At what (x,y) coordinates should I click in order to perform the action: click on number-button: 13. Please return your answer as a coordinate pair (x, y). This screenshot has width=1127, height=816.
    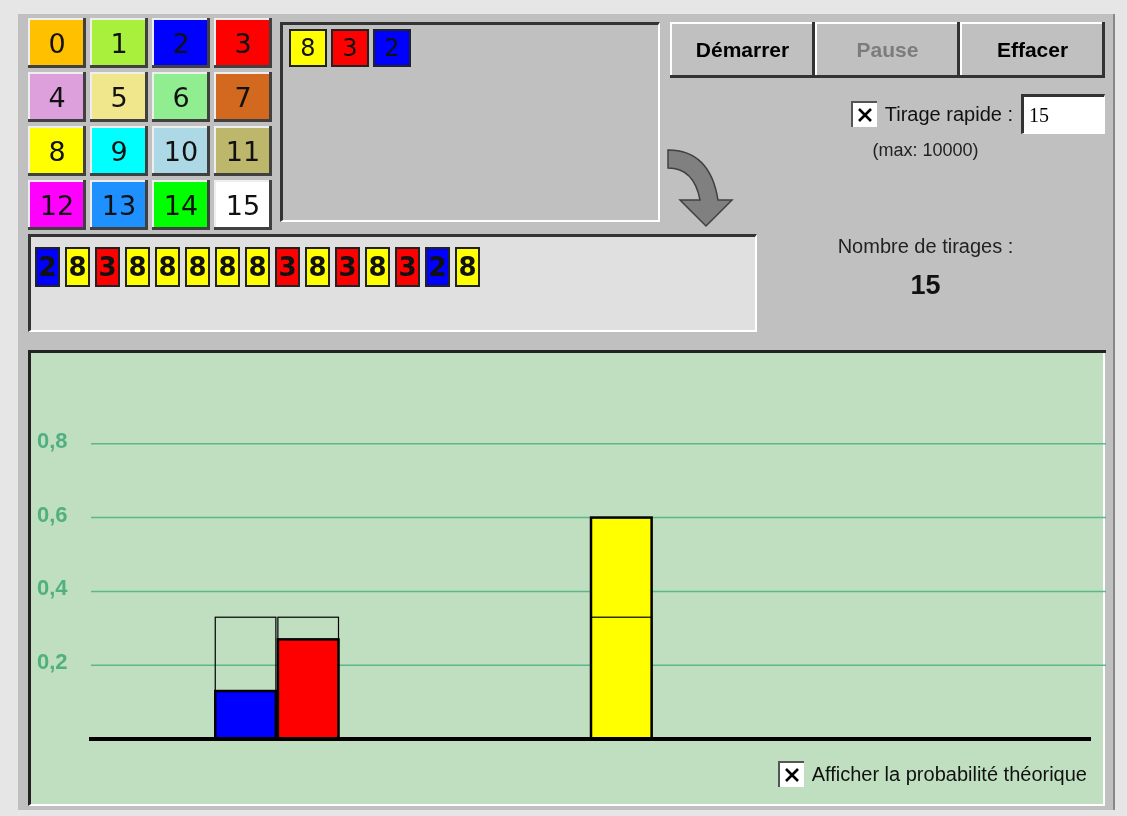
    Looking at the image, I should click on (119, 205).